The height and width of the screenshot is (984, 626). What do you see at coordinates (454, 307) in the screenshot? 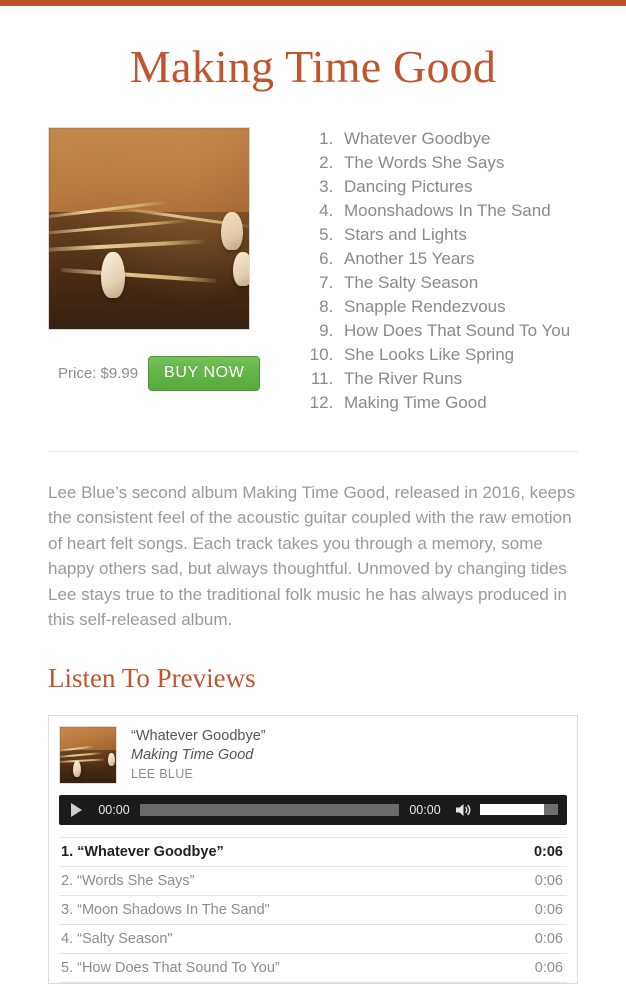
I see `tracklist-item: Snapple Rendezvous` at bounding box center [454, 307].